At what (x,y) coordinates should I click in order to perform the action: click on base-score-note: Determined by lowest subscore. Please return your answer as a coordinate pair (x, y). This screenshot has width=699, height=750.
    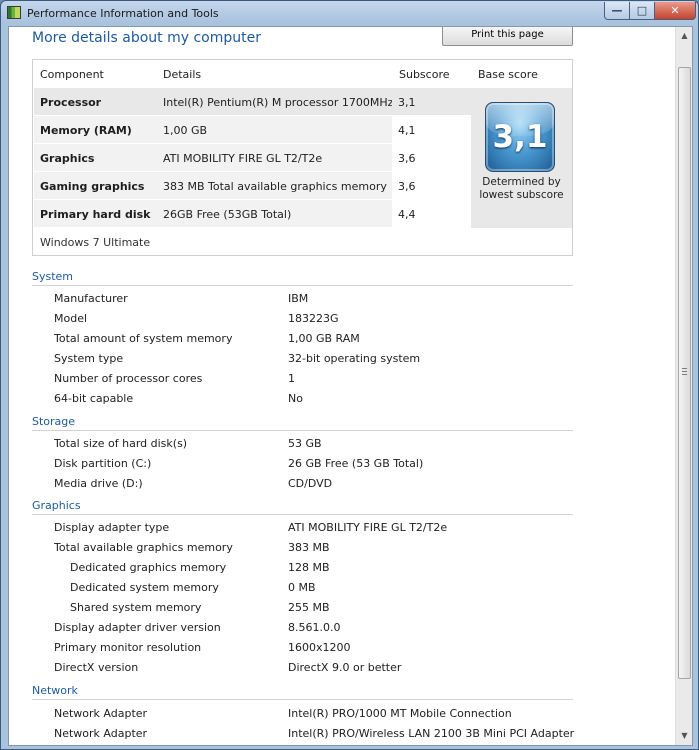
    Looking at the image, I should click on (521, 189).